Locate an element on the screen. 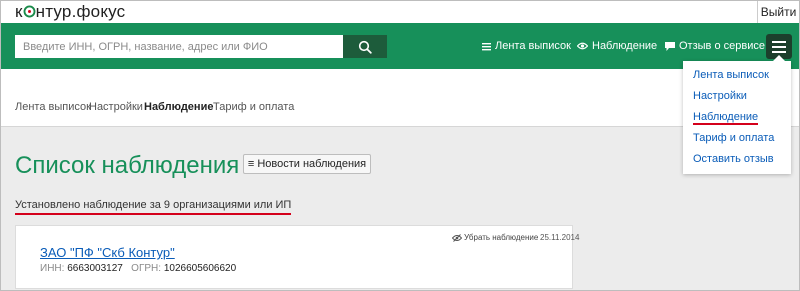 The image size is (800, 291). dropdown-item-feedback: Оставить отзыв is located at coordinates (733, 159).